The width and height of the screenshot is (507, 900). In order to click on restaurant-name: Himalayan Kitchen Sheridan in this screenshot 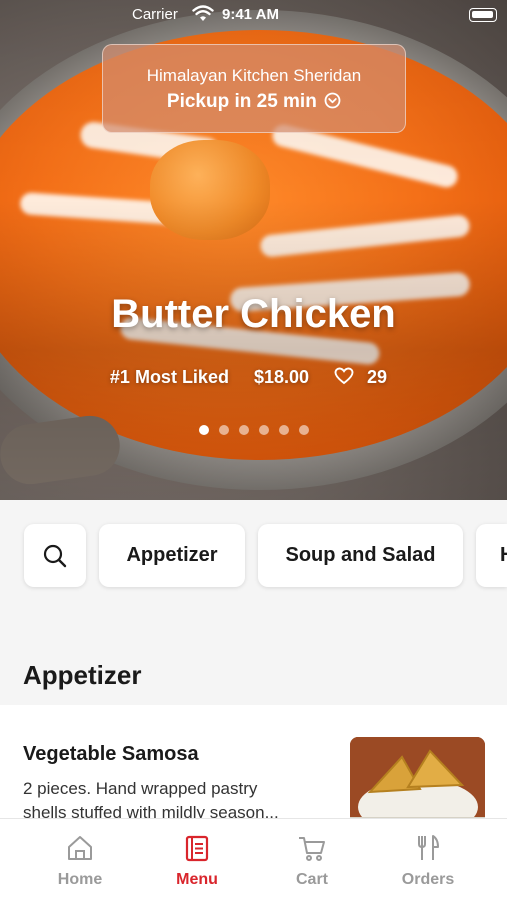, I will do `click(254, 75)`.